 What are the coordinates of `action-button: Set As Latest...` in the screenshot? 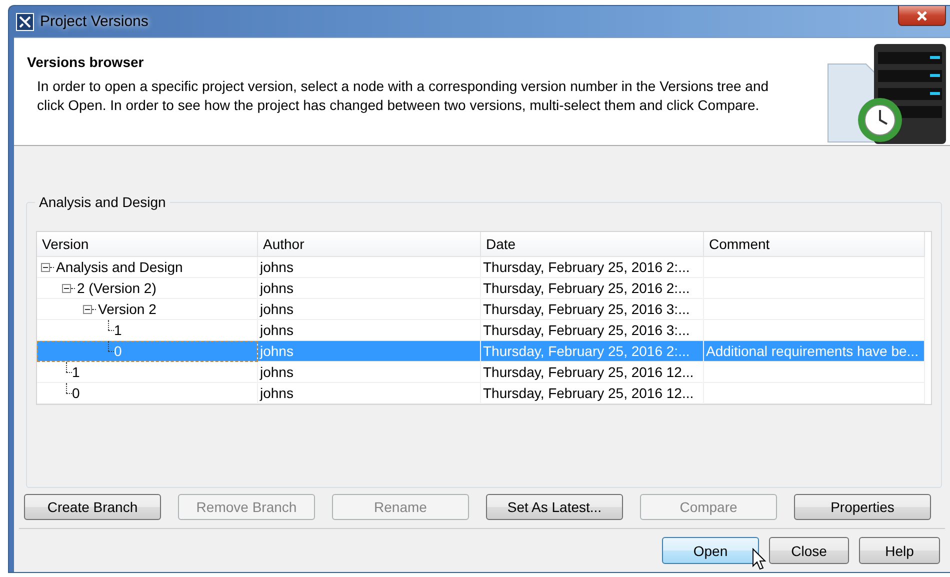 It's located at (554, 507).